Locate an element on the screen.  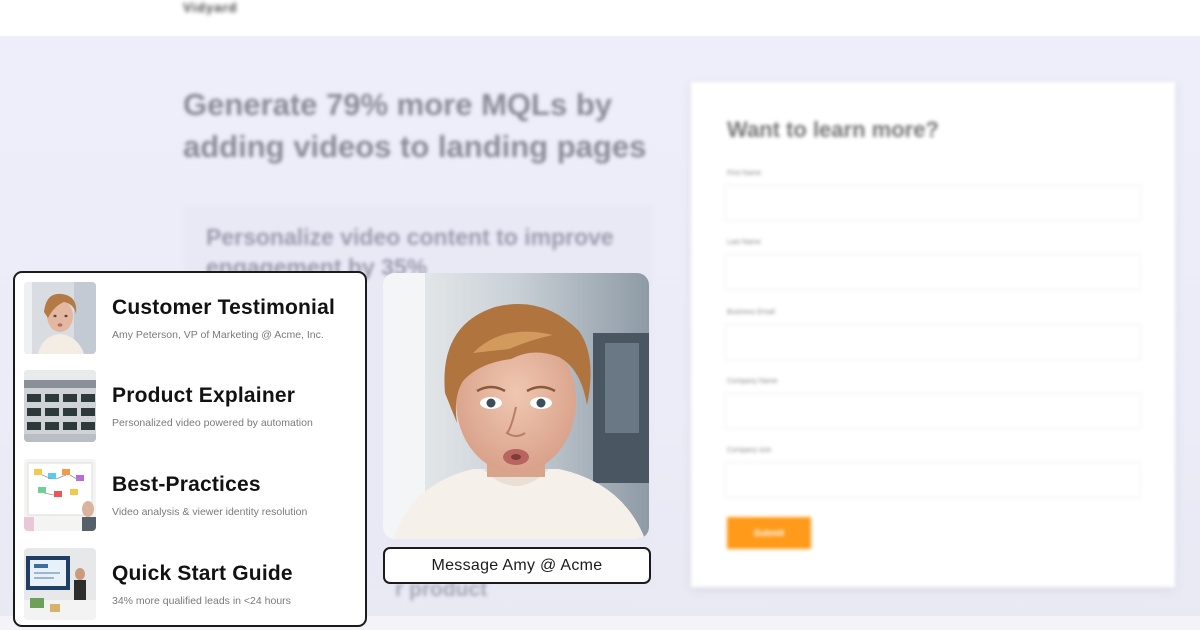
quick-start-thumbnail is located at coordinates (60, 584).